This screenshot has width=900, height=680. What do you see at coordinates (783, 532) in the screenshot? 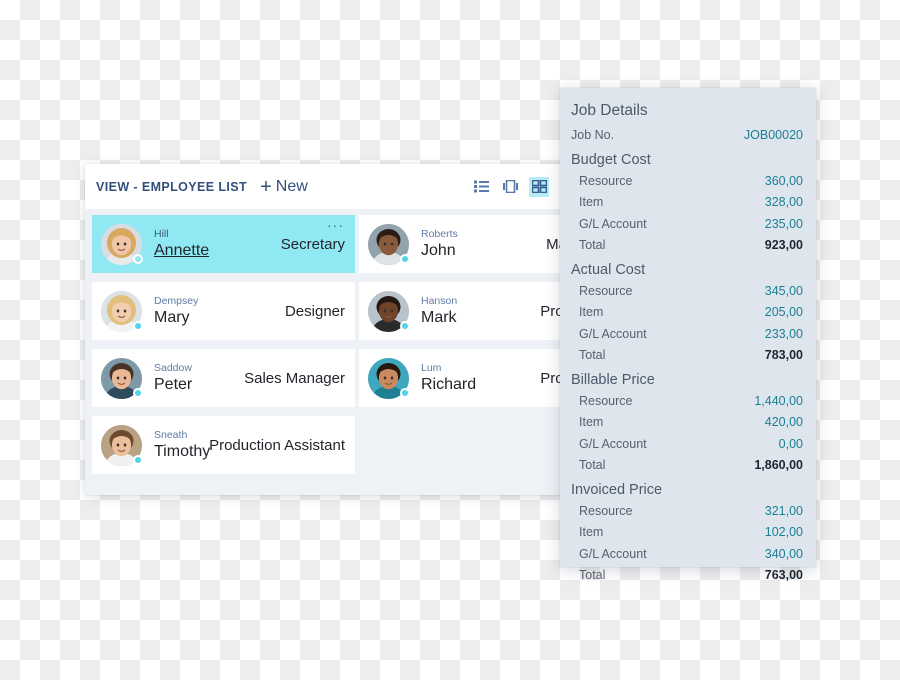
I see `cost-row-value: 102,00` at bounding box center [783, 532].